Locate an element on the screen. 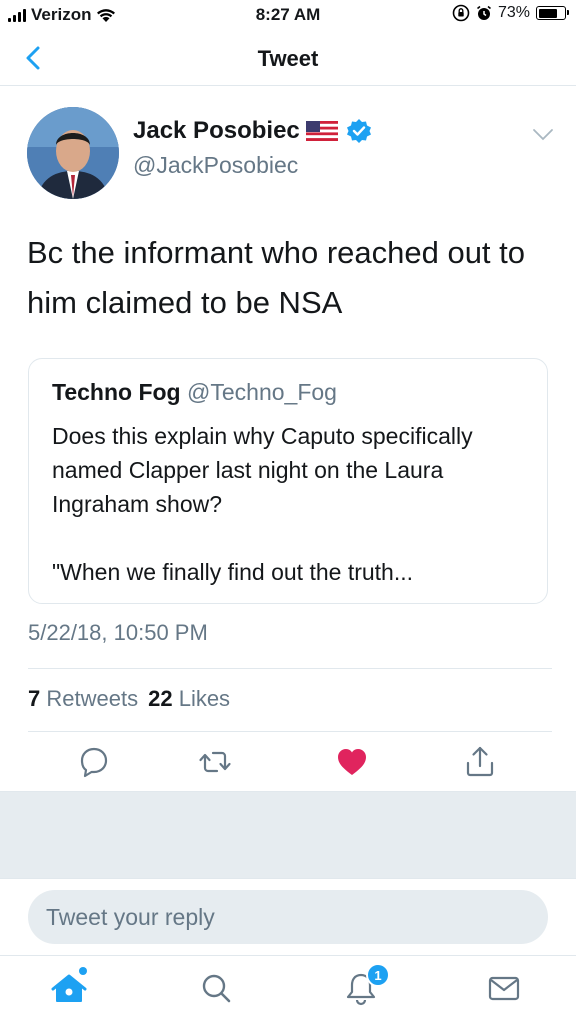 Image resolution: width=576 pixels, height=1024 pixels. retweets-stat: 7 Retweets is located at coordinates (83, 699).